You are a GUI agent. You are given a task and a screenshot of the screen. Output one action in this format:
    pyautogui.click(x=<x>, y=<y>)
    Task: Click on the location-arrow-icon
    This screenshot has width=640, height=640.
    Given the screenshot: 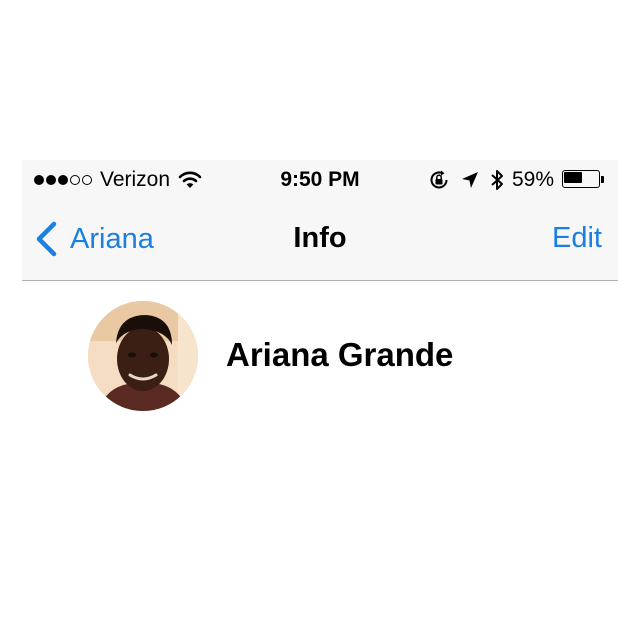 What is the action you would take?
    pyautogui.click(x=469, y=180)
    